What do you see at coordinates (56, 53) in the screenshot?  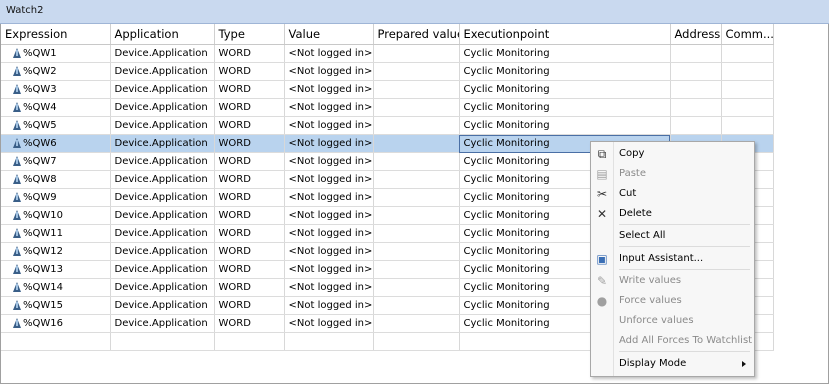 I see `expression-cell: %QW1` at bounding box center [56, 53].